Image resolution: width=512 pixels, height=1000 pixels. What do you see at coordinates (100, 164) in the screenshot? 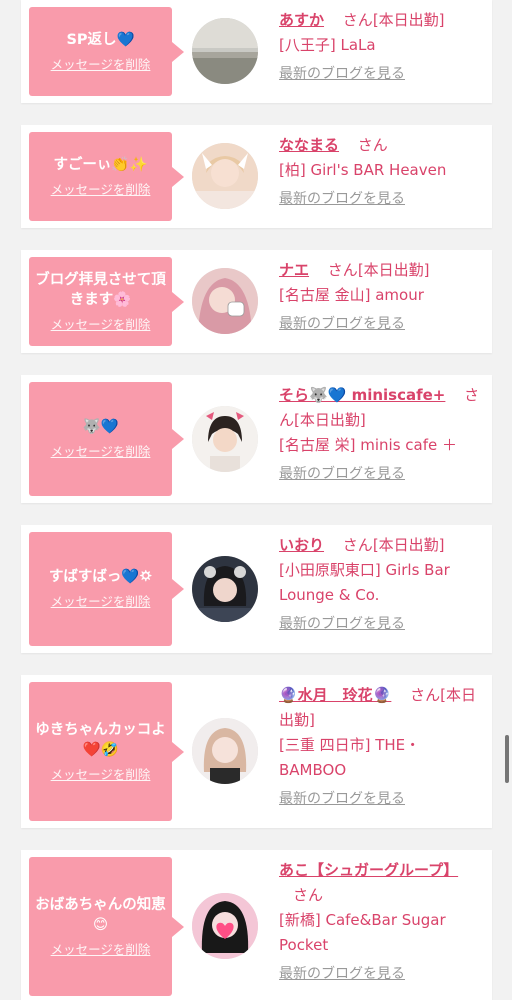
I see `message-text: すごーぃ👏✨` at bounding box center [100, 164].